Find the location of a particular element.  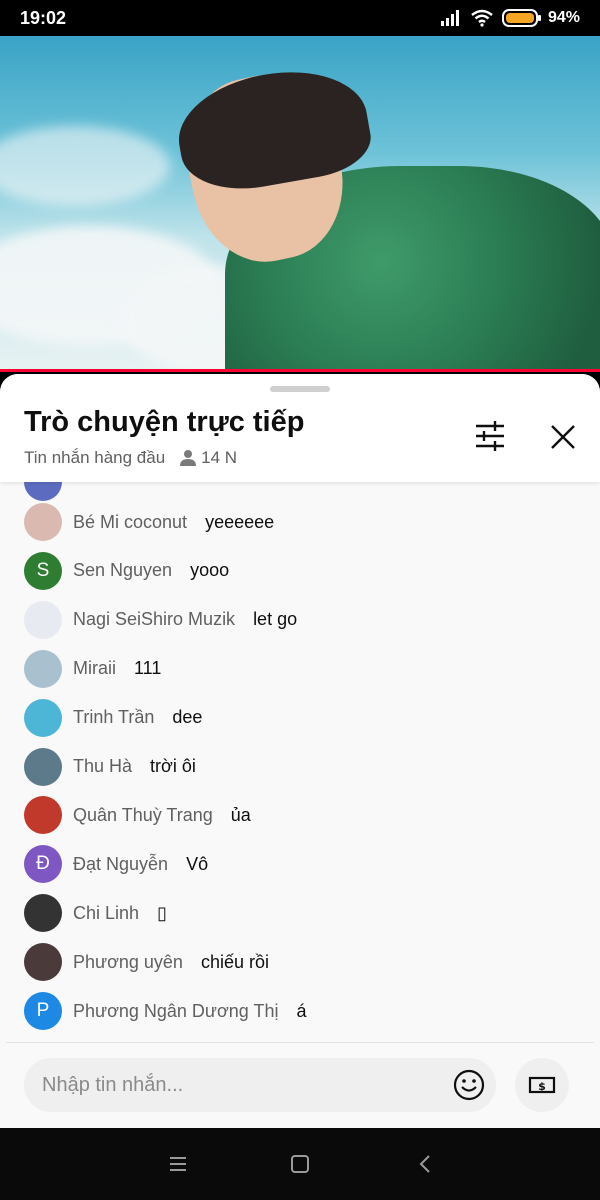

viewer-count: 14 N is located at coordinates (208, 458).